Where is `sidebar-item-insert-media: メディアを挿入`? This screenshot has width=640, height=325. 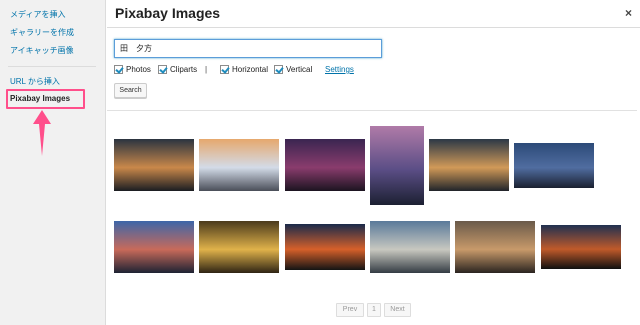
sidebar-item-insert-media: メディアを挿入 is located at coordinates (37, 14).